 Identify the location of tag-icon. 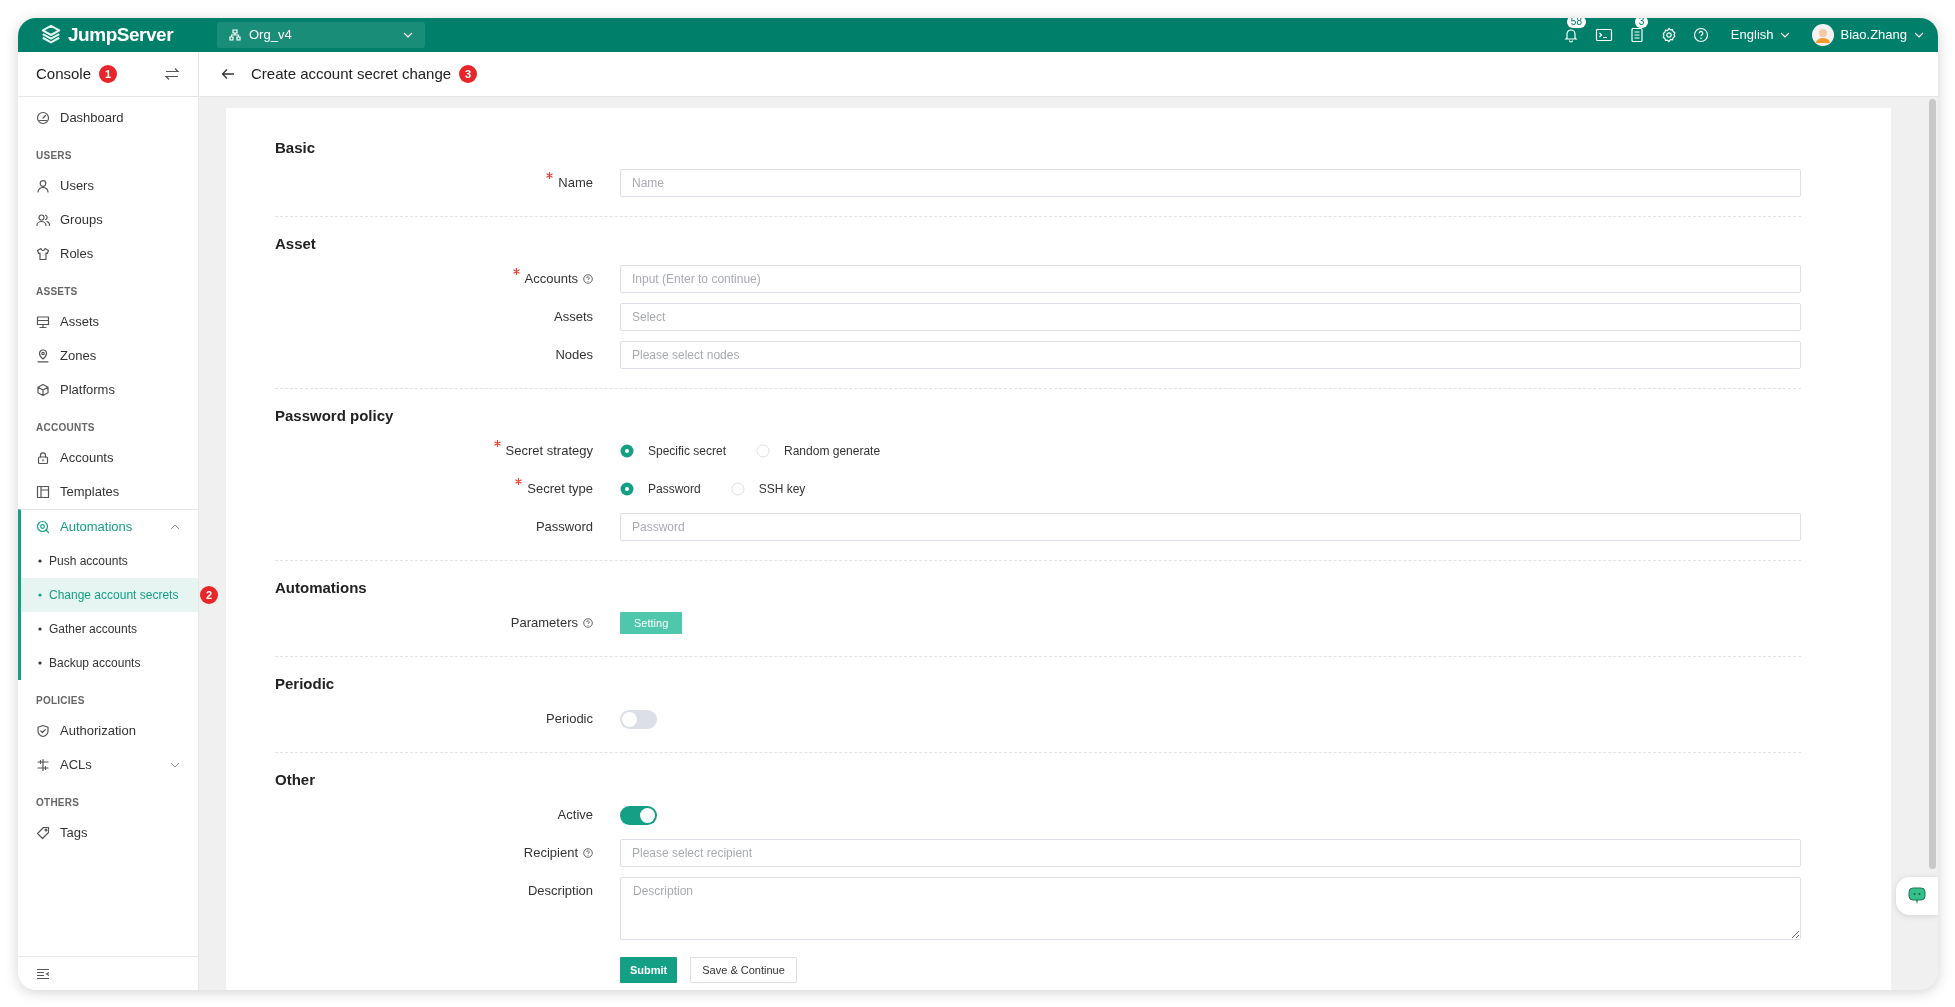
(43, 833).